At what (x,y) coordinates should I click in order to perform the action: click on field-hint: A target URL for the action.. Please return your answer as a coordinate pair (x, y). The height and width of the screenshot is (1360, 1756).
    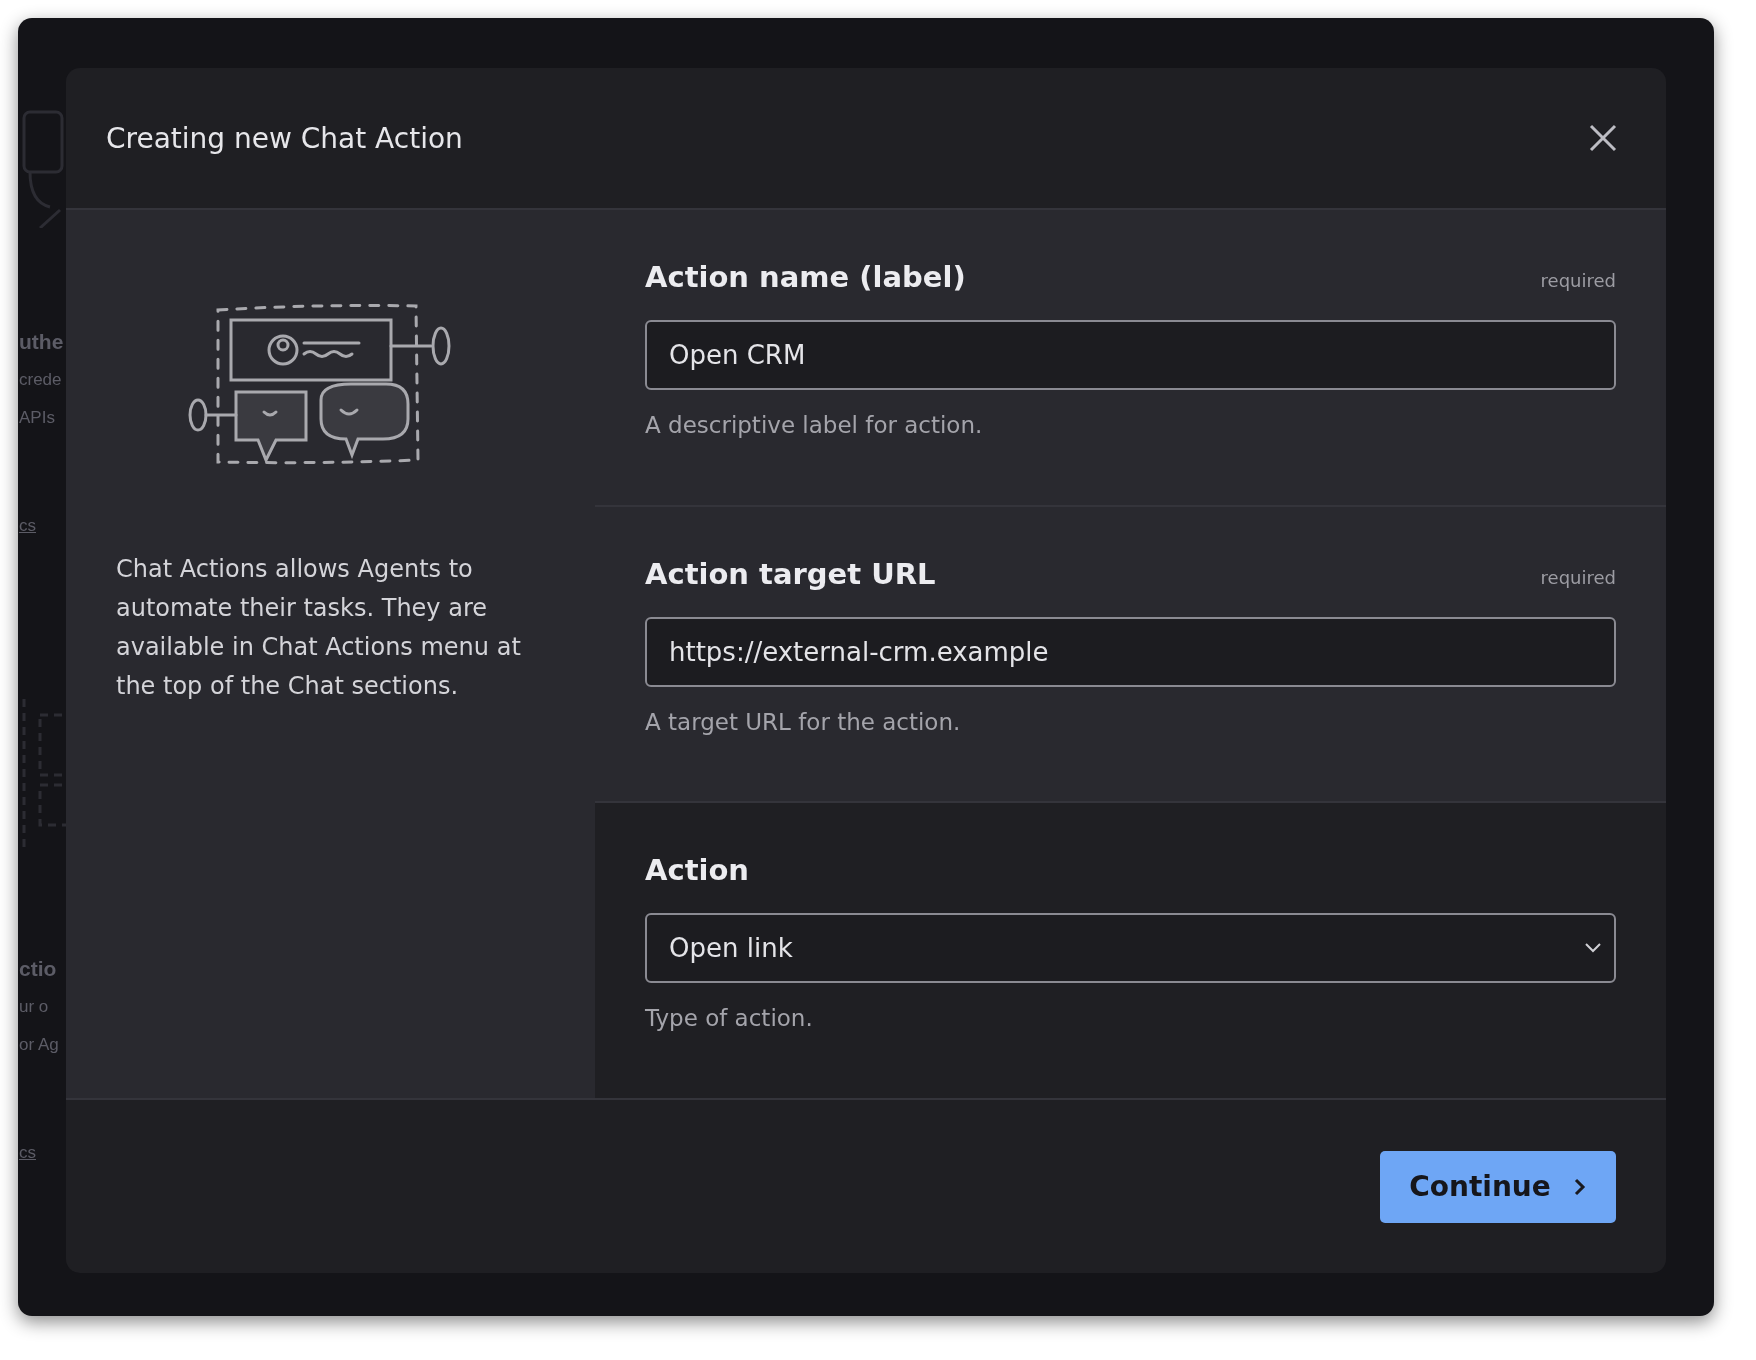
    Looking at the image, I should click on (803, 721).